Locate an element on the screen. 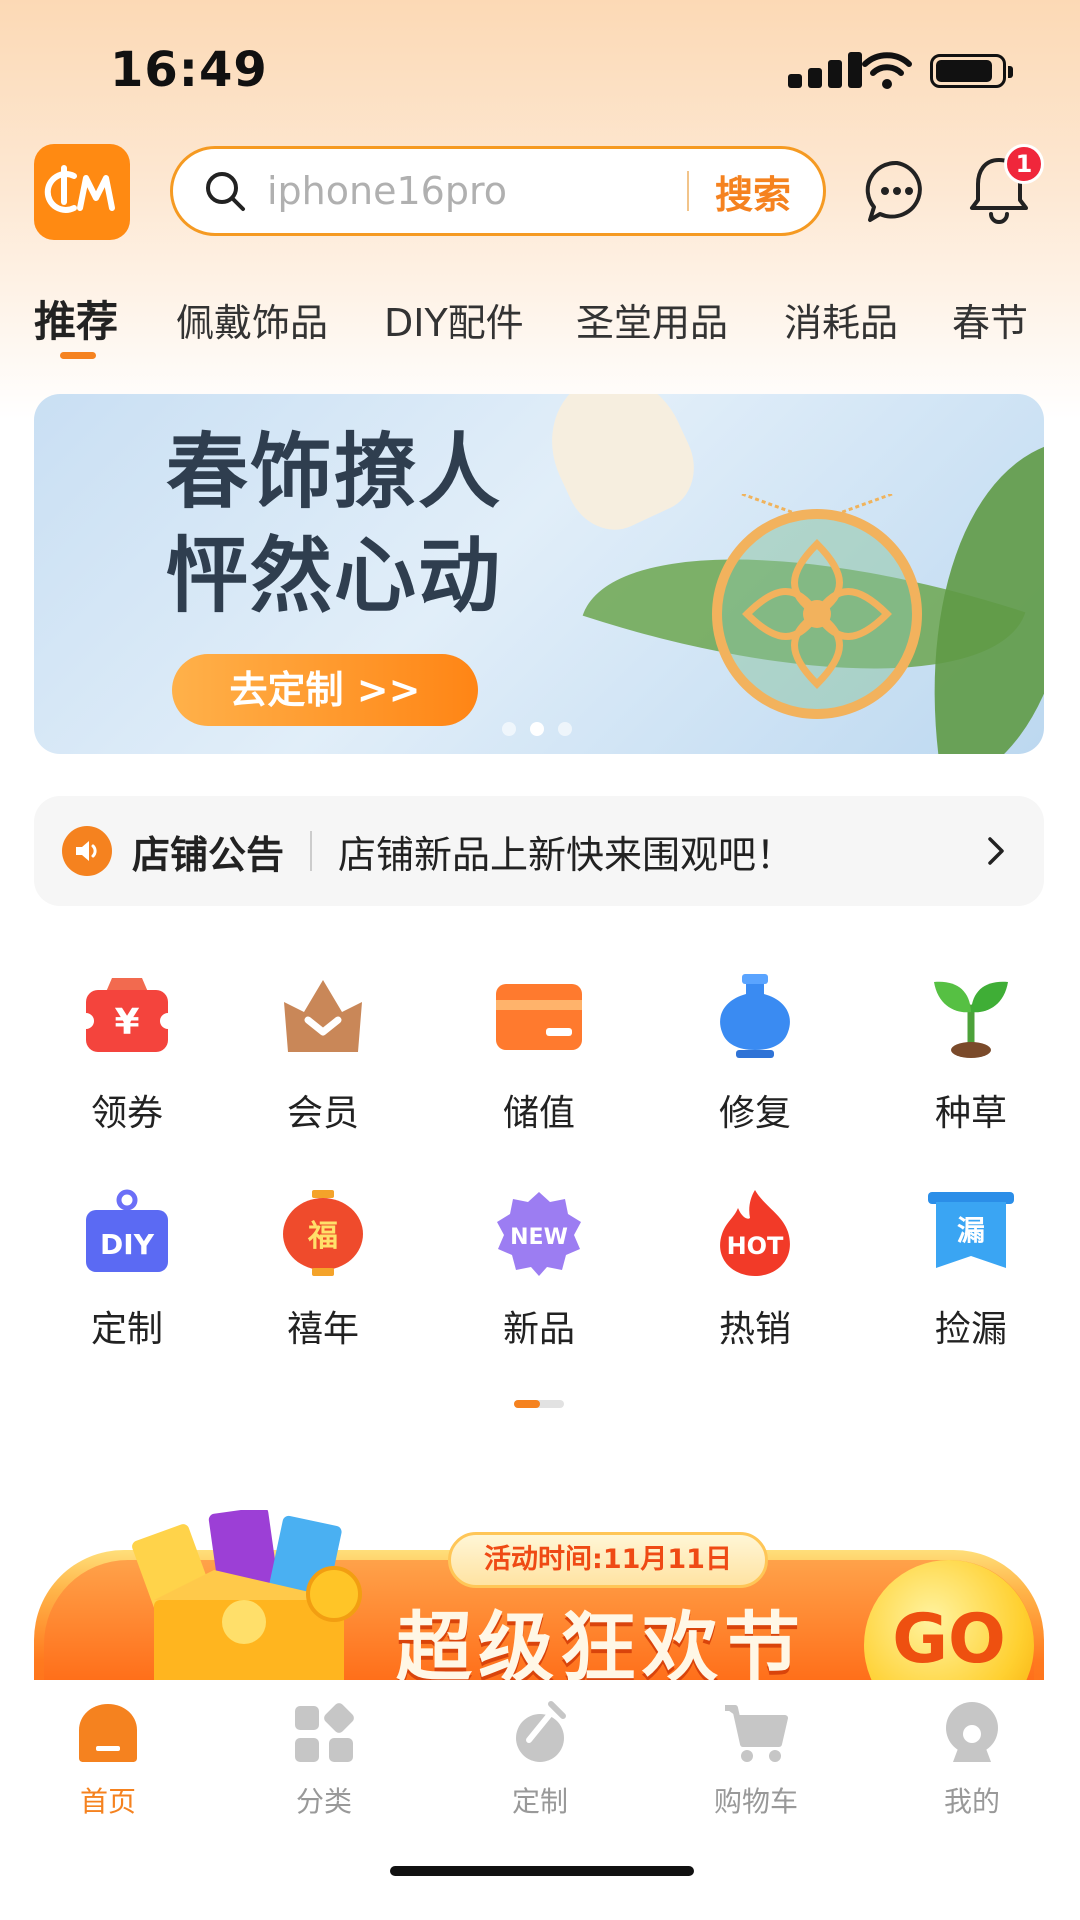  grid-label: 储值 is located at coordinates (538, 1113).